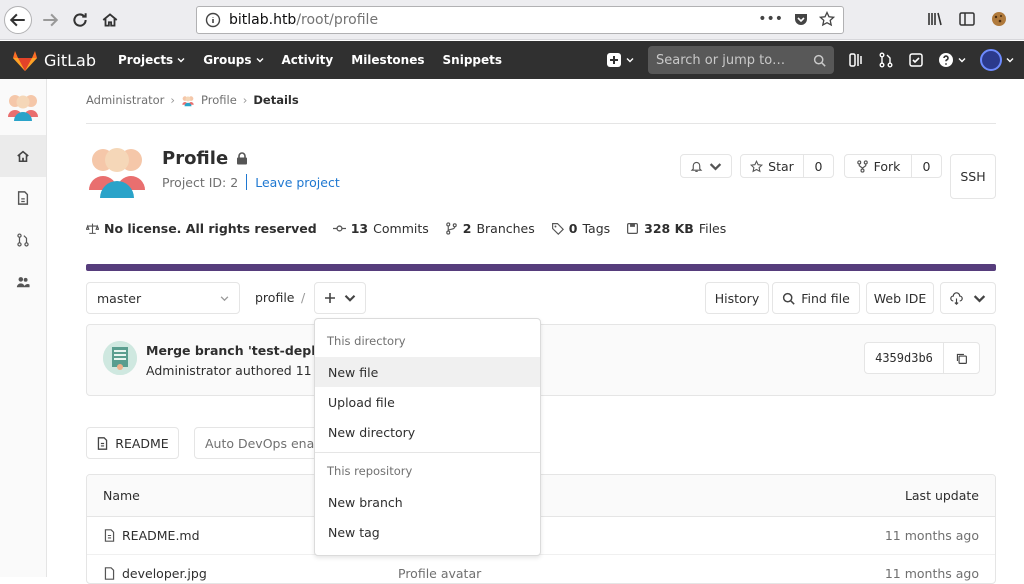 Image resolution: width=1024 pixels, height=584 pixels. I want to click on arrow-left-icon, so click(17, 20).